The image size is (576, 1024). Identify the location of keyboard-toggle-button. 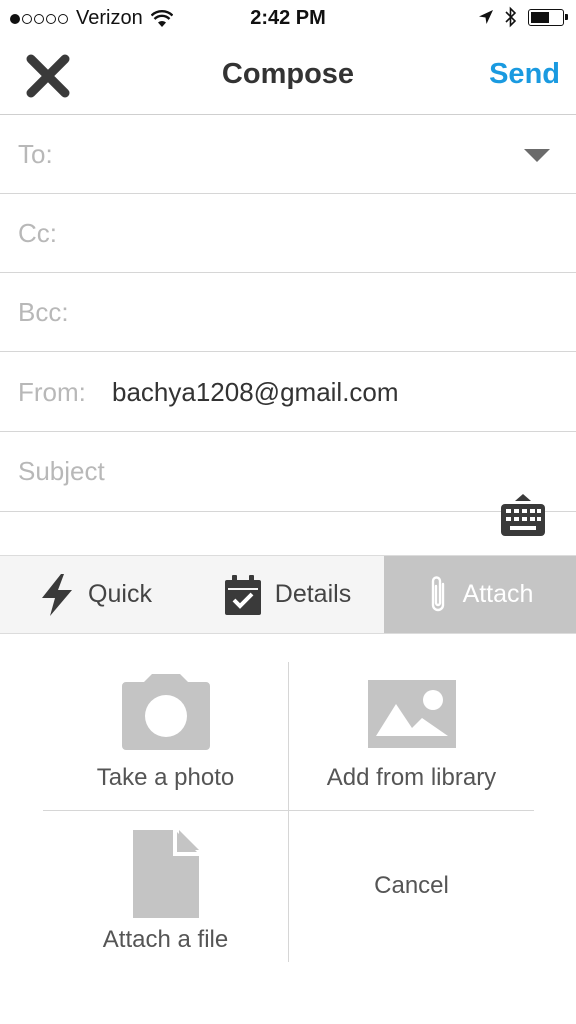
(523, 516).